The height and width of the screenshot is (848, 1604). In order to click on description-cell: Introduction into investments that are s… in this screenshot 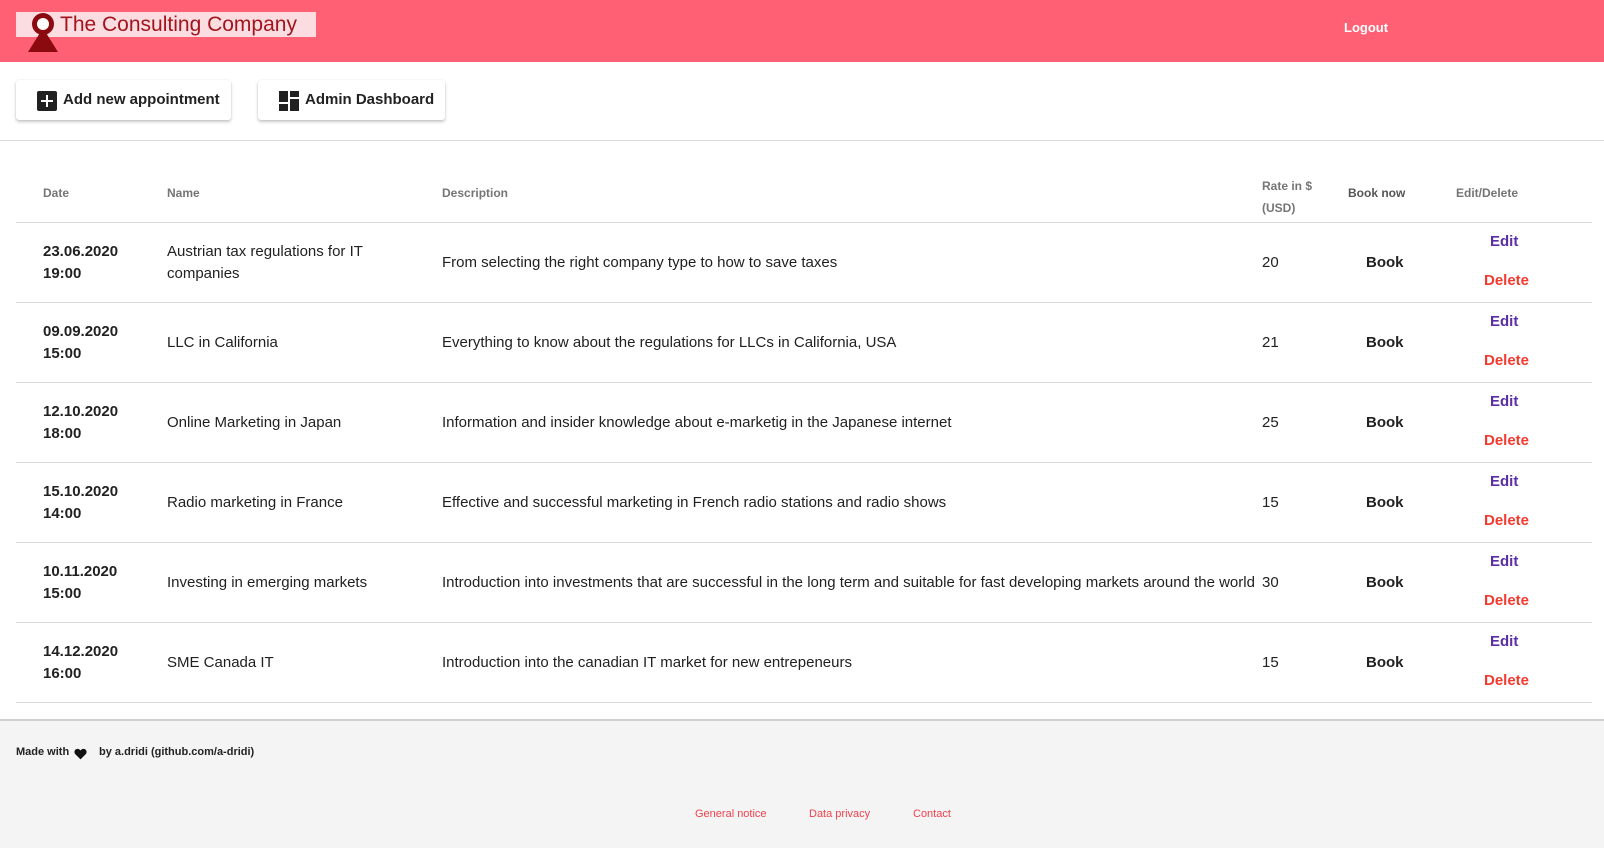, I will do `click(848, 582)`.